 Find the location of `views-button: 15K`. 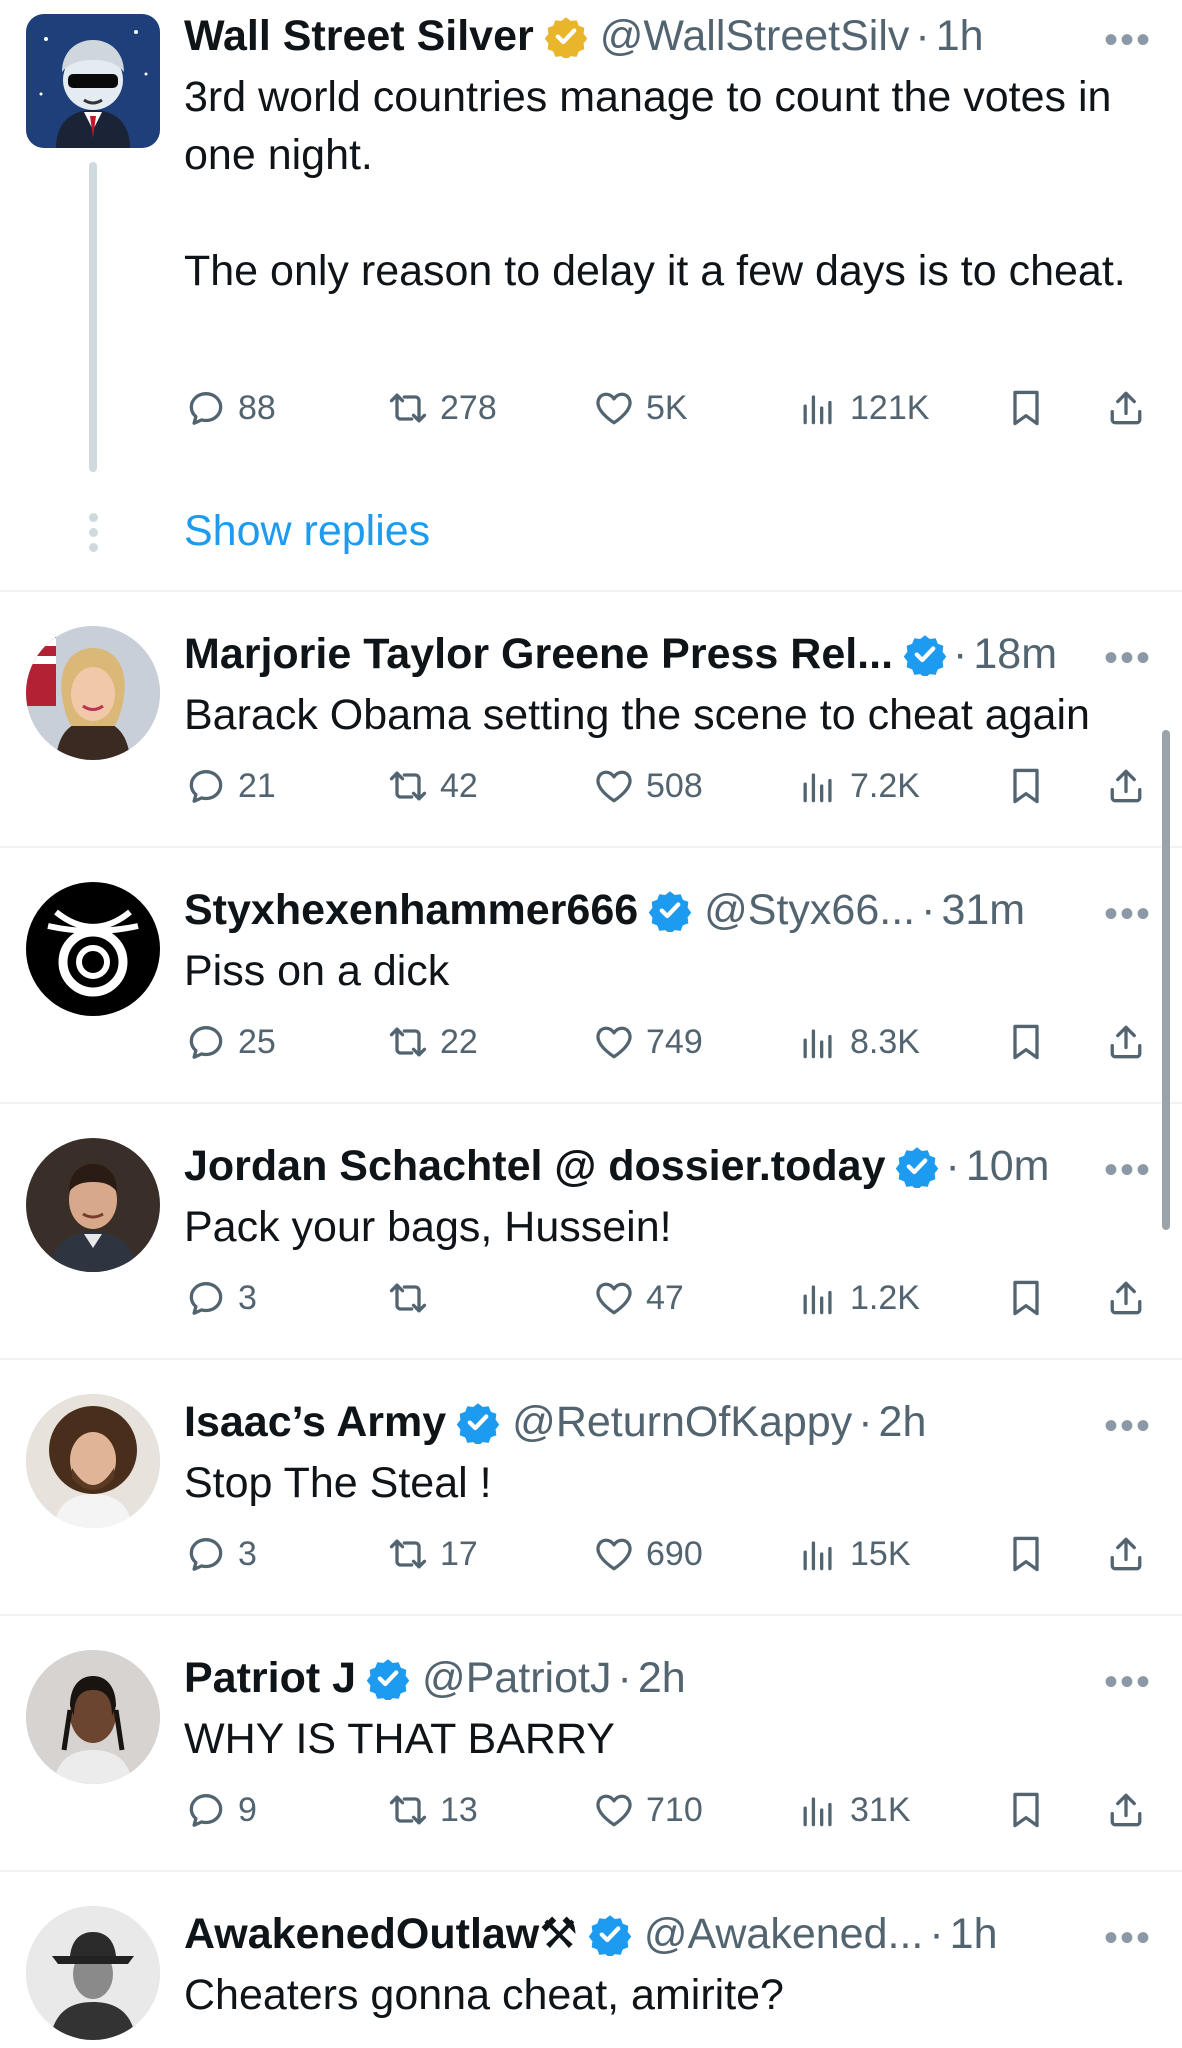

views-button: 15K is located at coordinates (853, 1554).